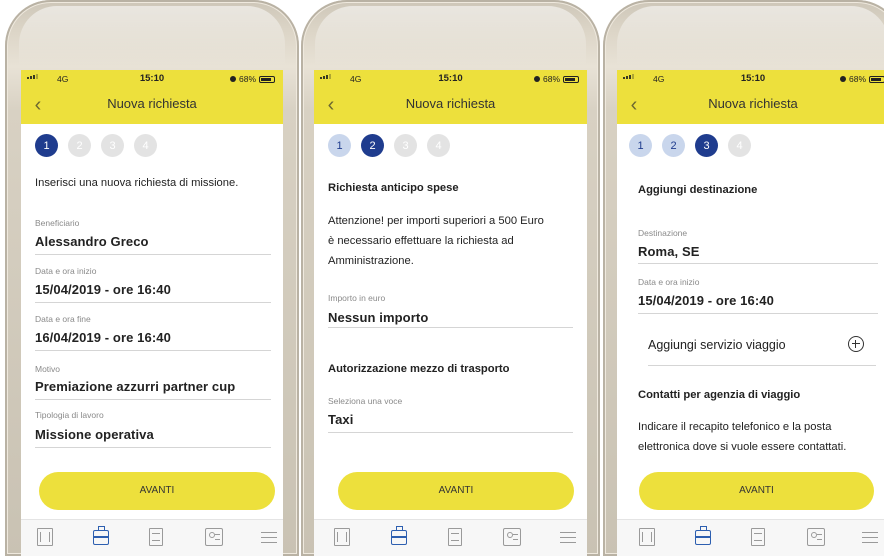 Image resolution: width=884 pixels, height=556 pixels. Describe the element at coordinates (421, 241) in the screenshot. I see `warning-line: è necessario effettuare la richiesta ad` at that location.